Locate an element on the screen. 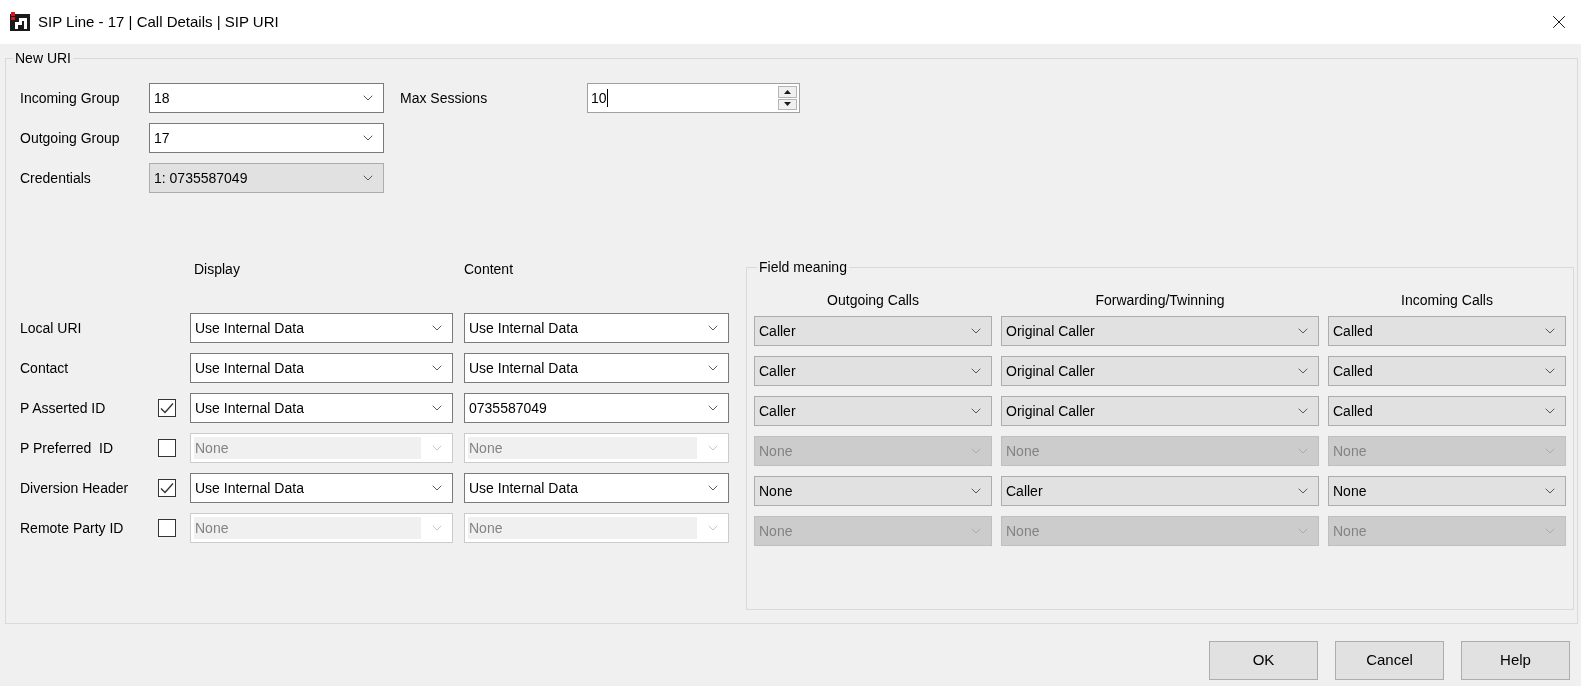 This screenshot has height=686, width=1581. up-triangle-icon is located at coordinates (787, 91).